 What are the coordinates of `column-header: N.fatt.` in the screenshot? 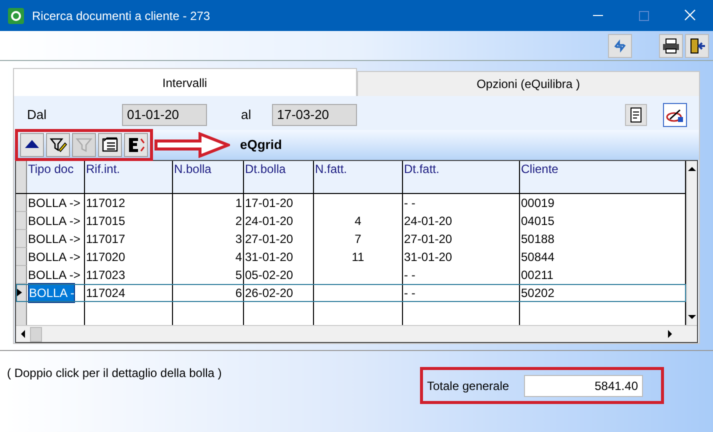 It's located at (358, 177).